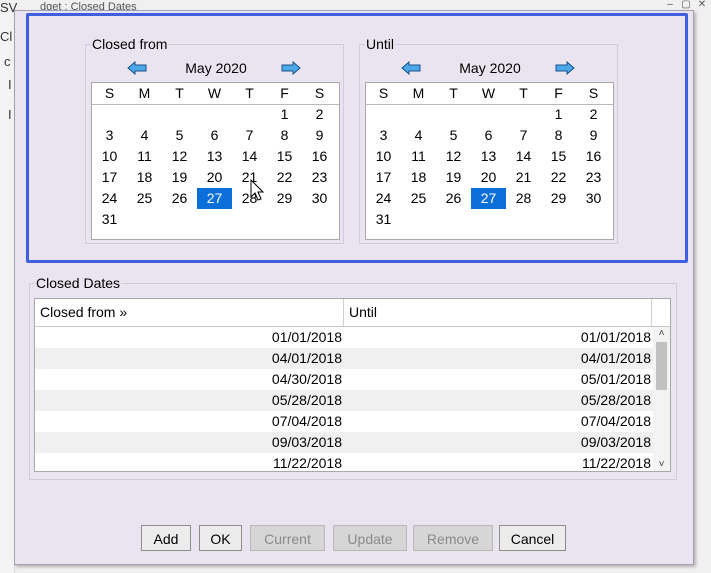 The width and height of the screenshot is (711, 573). Describe the element at coordinates (615, 421) in the screenshot. I see `cell-until: 07/04/2018` at that location.